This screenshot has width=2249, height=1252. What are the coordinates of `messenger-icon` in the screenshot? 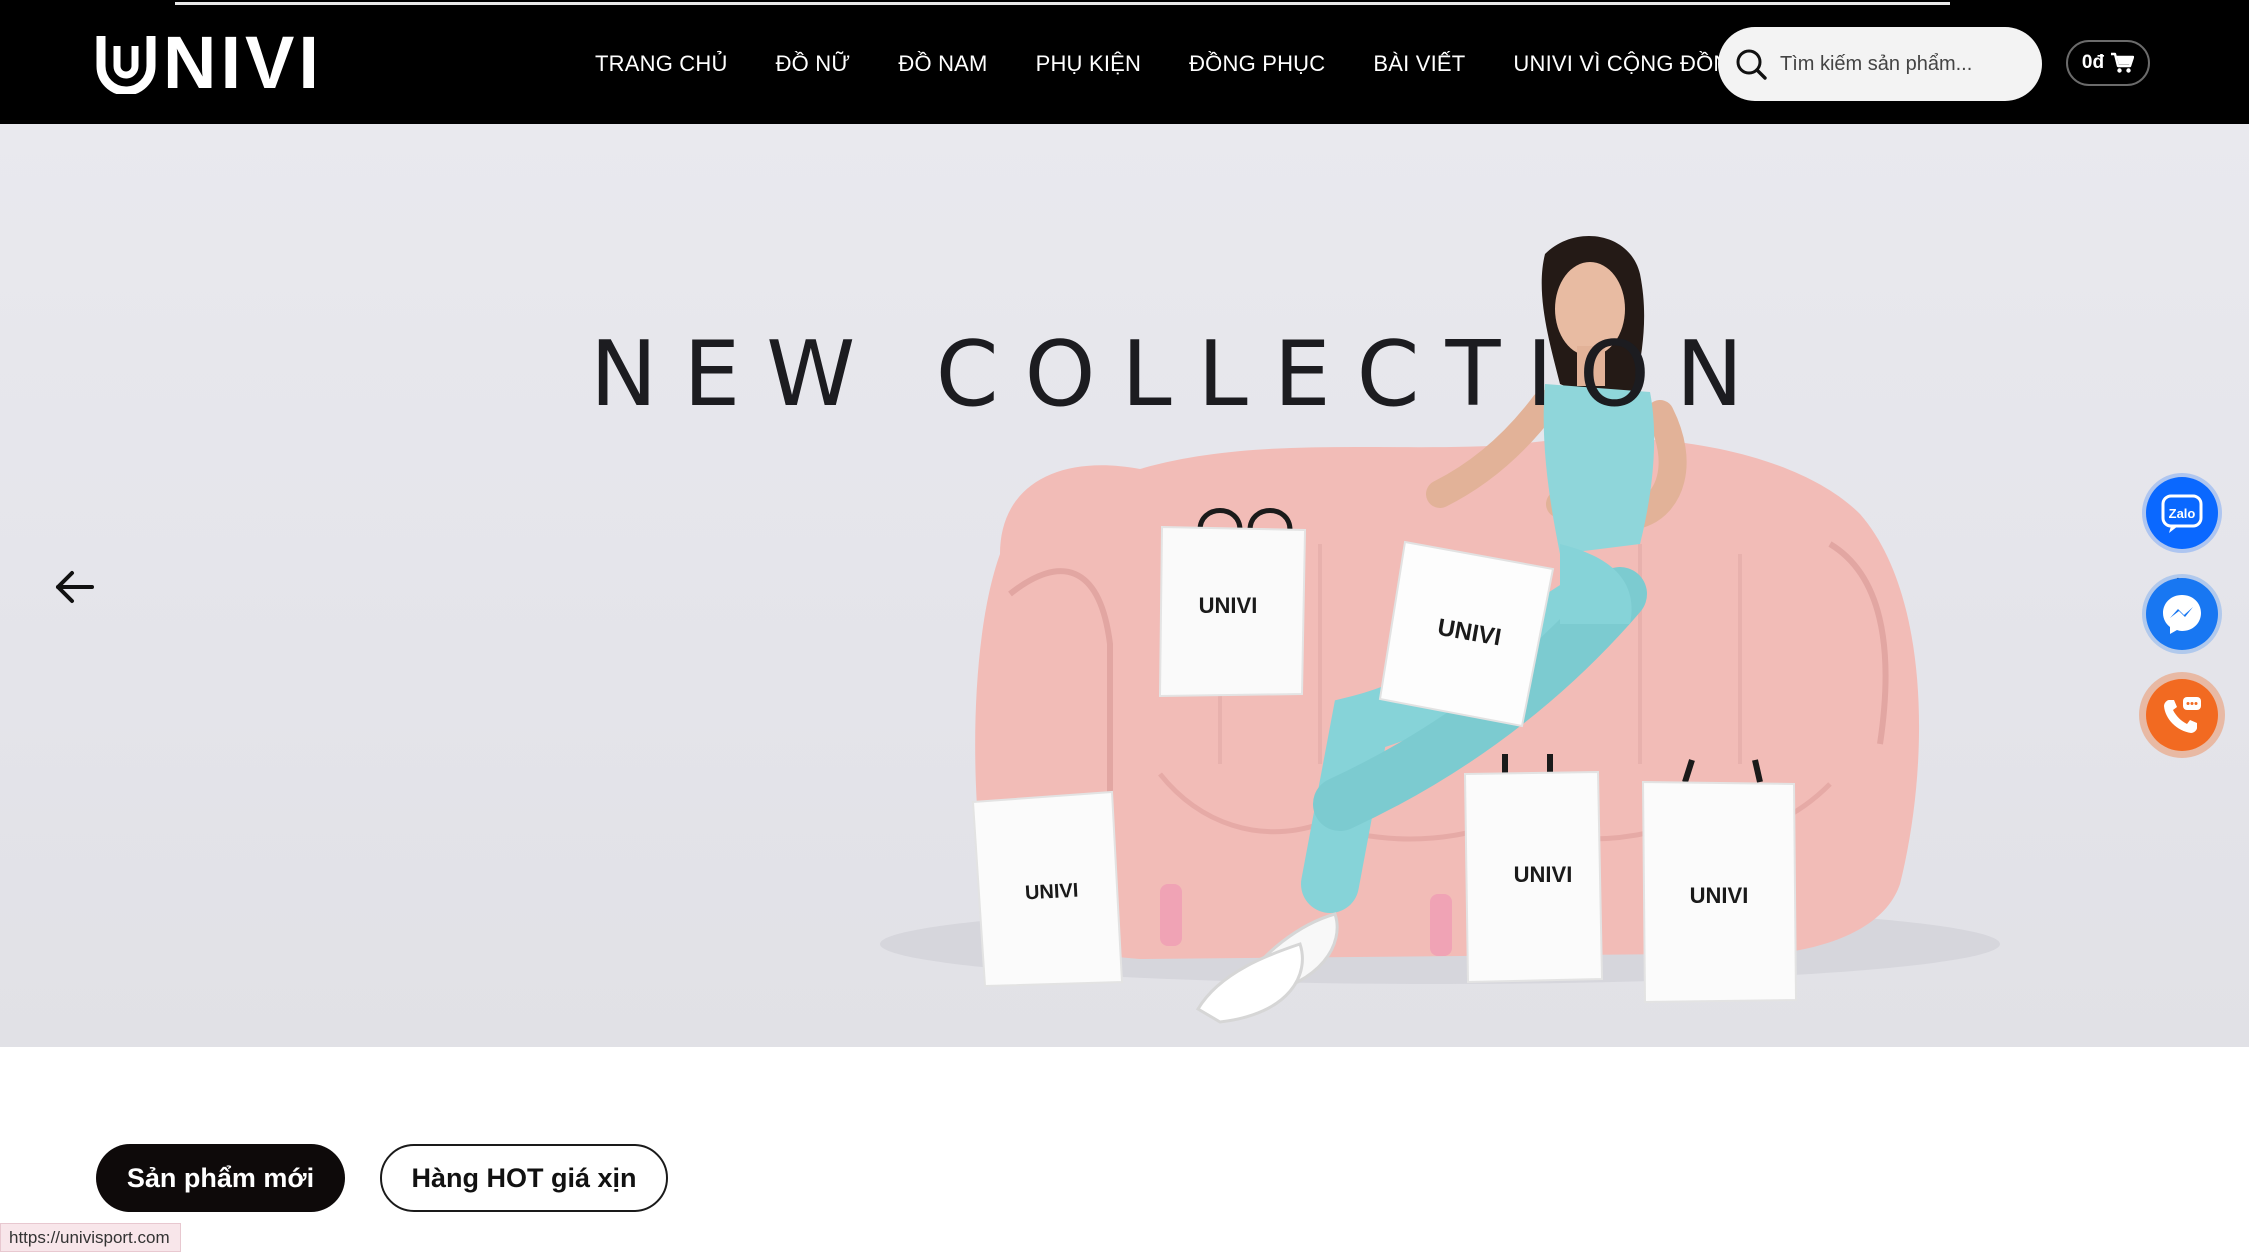 It's located at (2182, 614).